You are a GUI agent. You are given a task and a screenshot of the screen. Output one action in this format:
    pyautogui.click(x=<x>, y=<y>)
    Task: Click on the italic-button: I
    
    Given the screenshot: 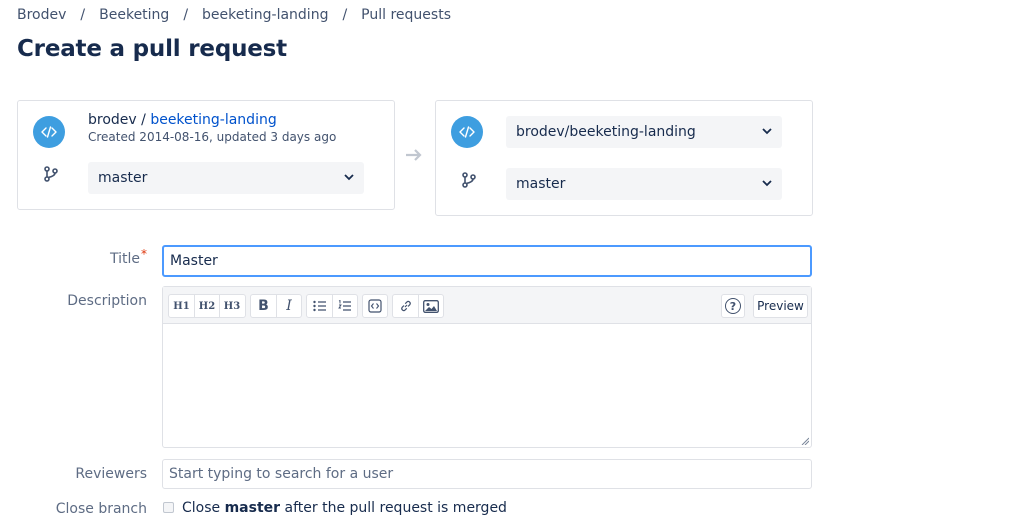 What is the action you would take?
    pyautogui.click(x=288, y=306)
    